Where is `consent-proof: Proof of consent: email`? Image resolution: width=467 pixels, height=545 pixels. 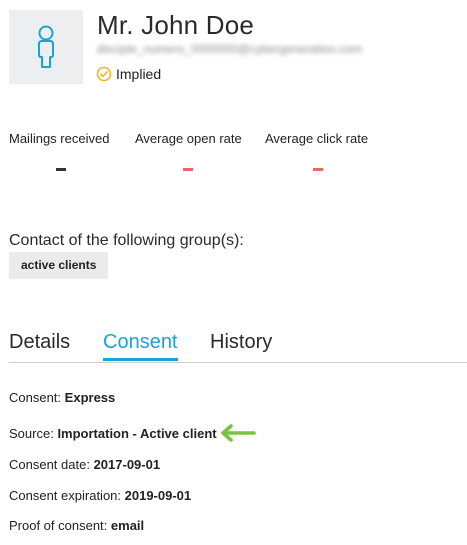 consent-proof: Proof of consent: email is located at coordinates (76, 525).